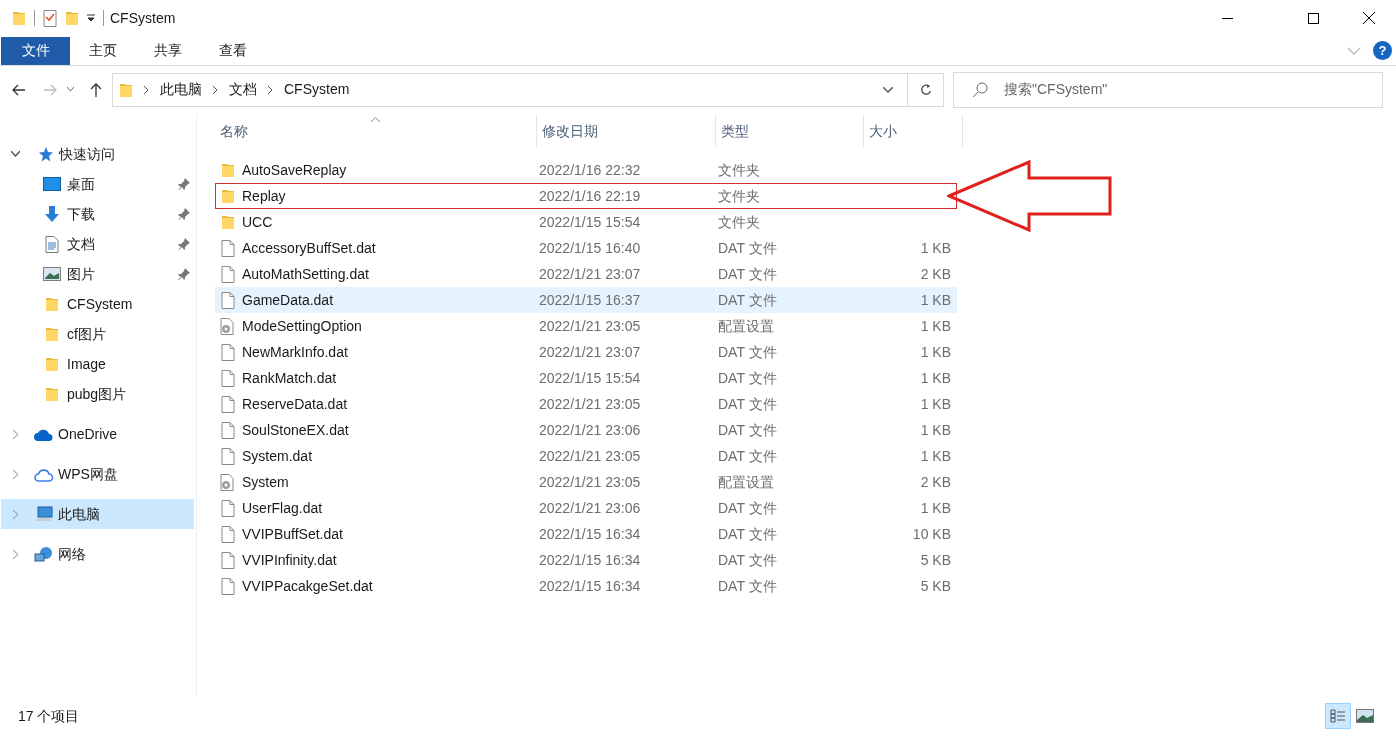 The image size is (1396, 736). I want to click on sidebar-item: 桌面, so click(97, 184).